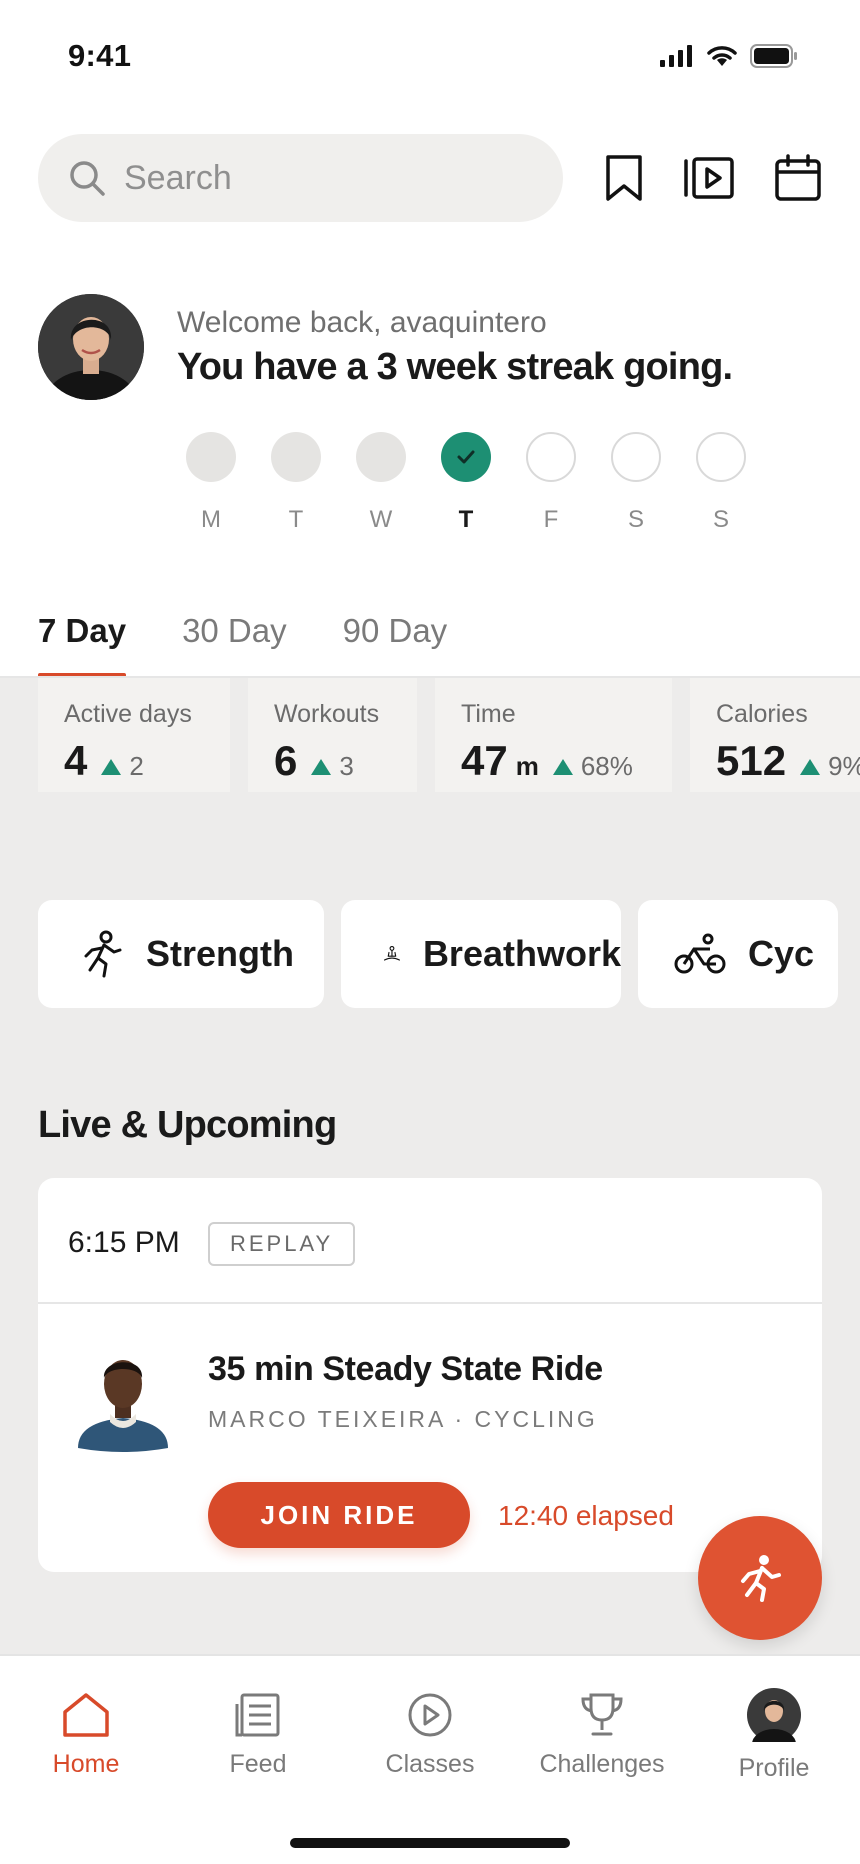 This screenshot has height=1864, width=860. I want to click on bottom-nav: Home Feed Classes Challenges Profile, so click(430, 1759).